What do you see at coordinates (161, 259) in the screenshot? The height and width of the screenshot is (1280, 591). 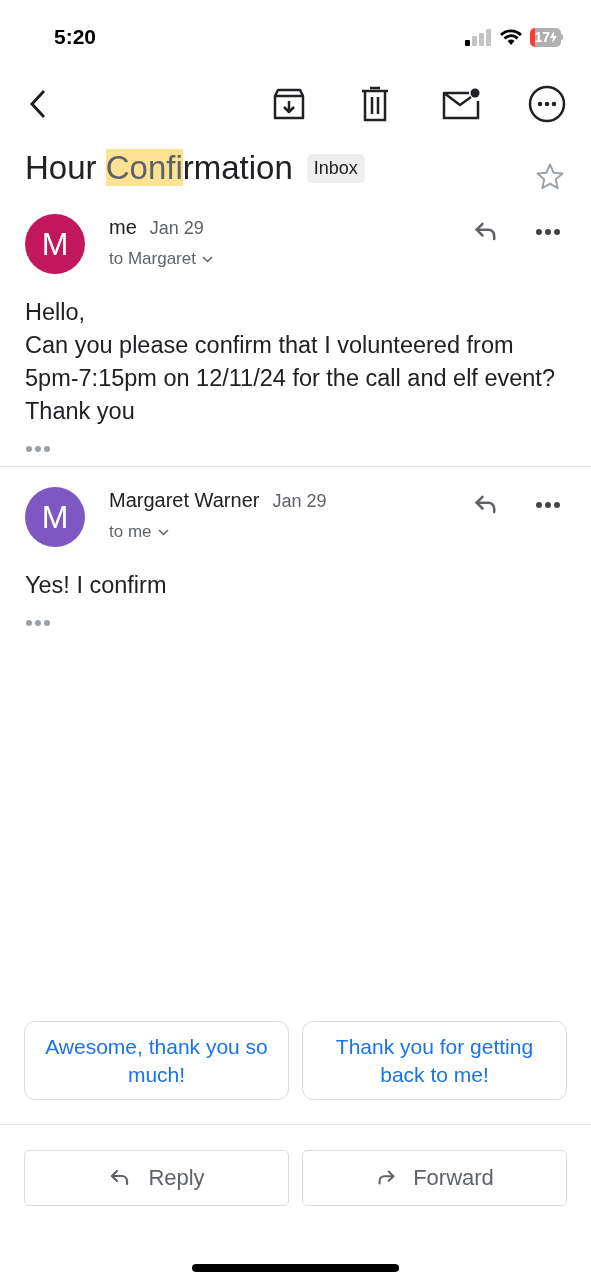 I see `recipient-toggle: to Margaret` at bounding box center [161, 259].